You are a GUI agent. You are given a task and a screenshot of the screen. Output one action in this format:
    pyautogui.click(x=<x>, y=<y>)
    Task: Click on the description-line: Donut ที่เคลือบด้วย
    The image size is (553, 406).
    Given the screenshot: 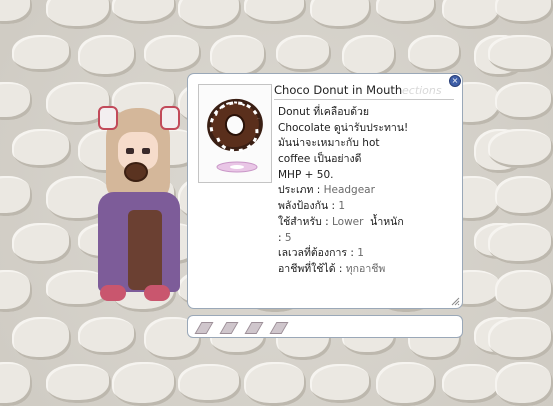 What is the action you would take?
    pyautogui.click(x=324, y=112)
    